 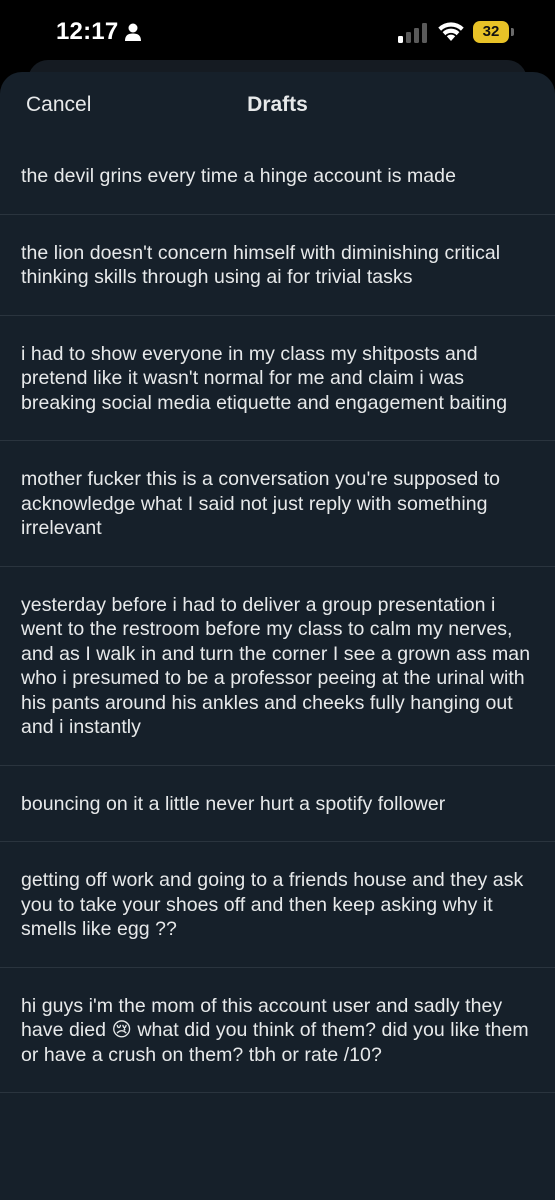 What do you see at coordinates (87, 31) in the screenshot?
I see `status-time: 12:17` at bounding box center [87, 31].